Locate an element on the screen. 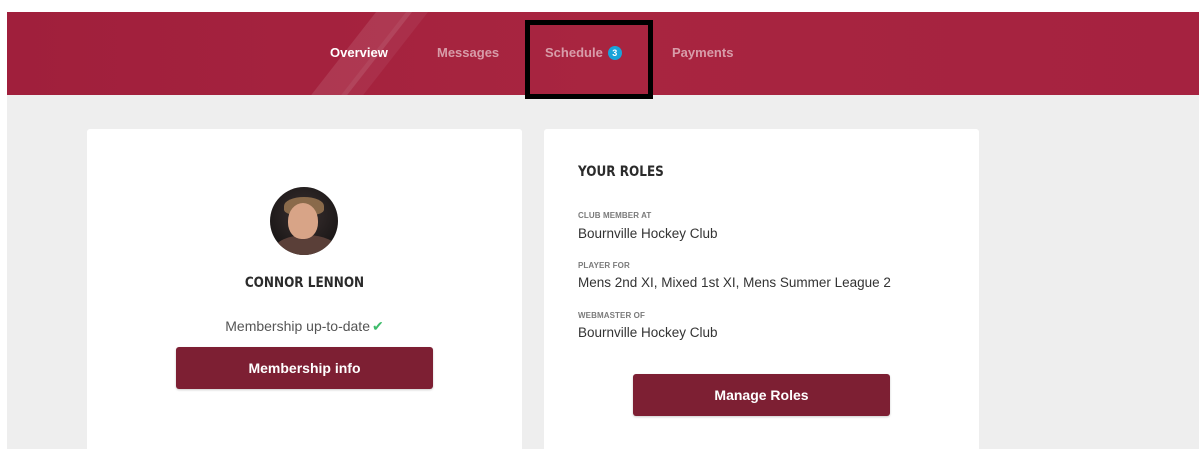 This screenshot has width=1199, height=449. membership-status: Membership up-to-date ✔ is located at coordinates (304, 326).